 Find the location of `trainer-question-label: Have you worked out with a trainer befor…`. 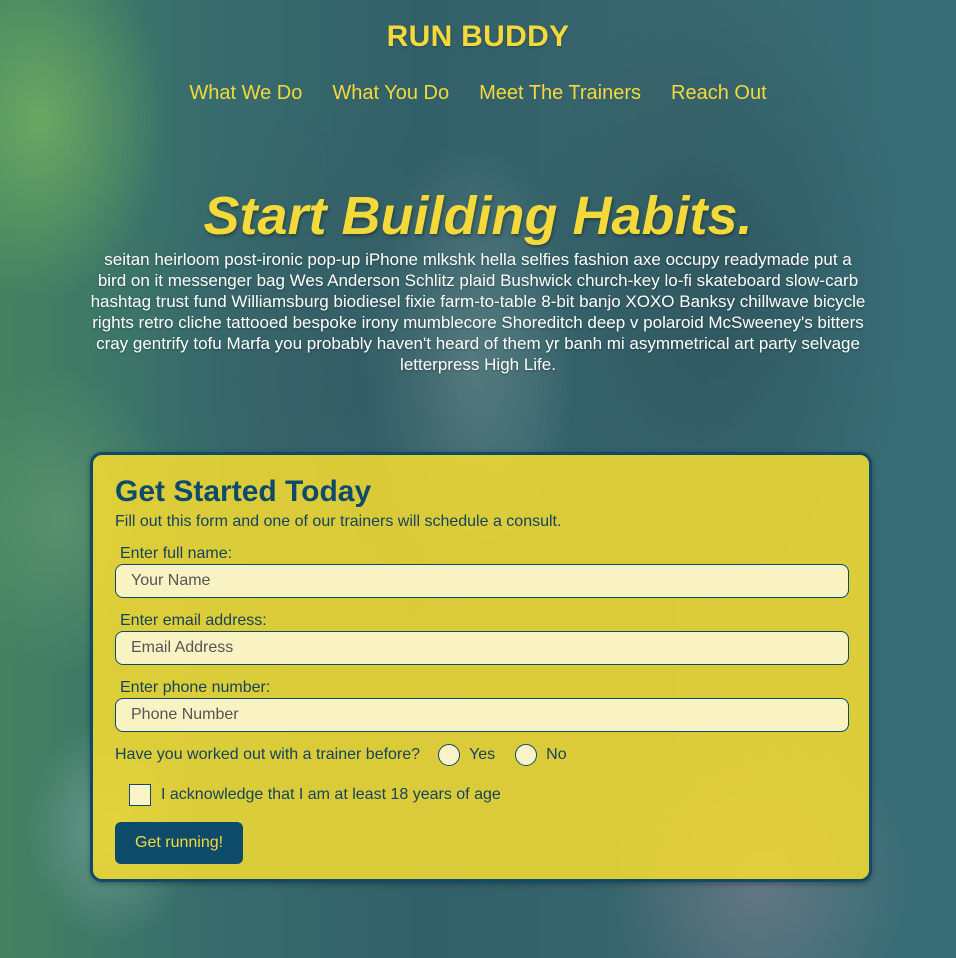

trainer-question-label: Have you worked out with a trainer befor… is located at coordinates (268, 754).